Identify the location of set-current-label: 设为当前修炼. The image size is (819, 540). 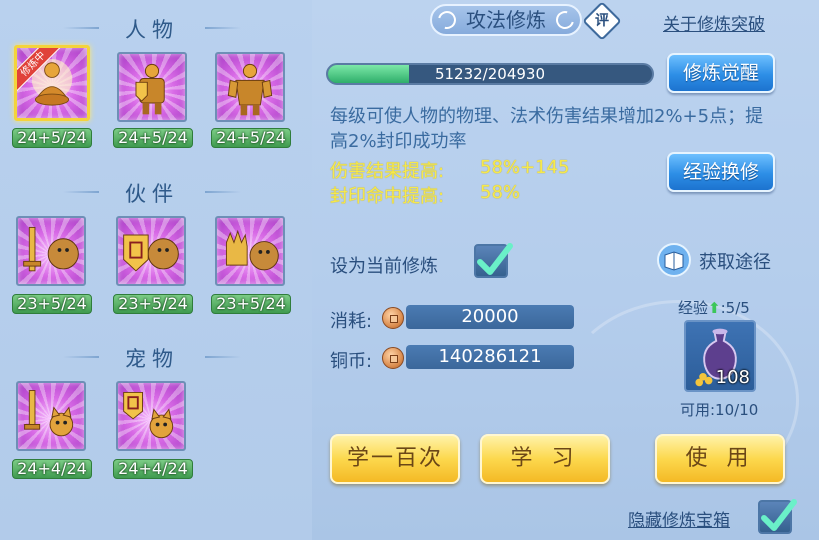
(384, 266).